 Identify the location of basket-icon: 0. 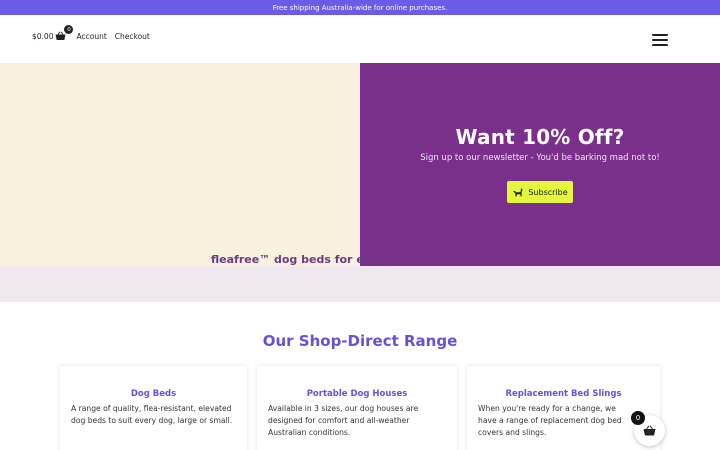
(64, 33).